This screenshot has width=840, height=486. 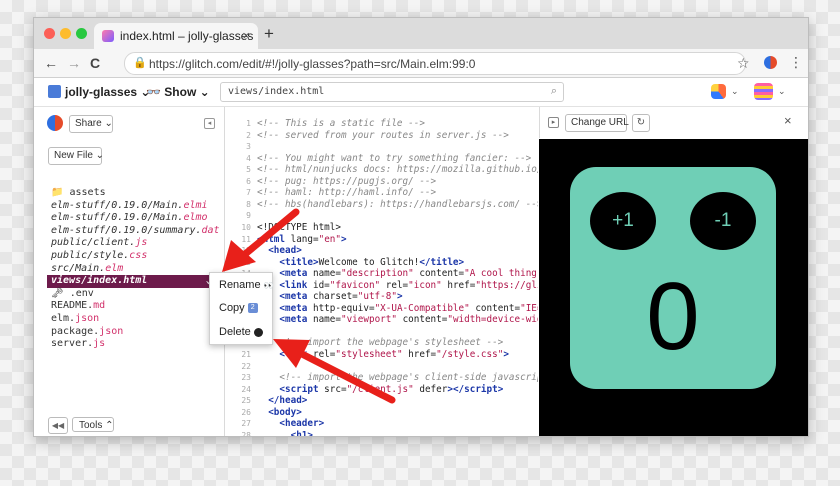 I want to click on minimize-window-button, so click(x=65, y=33).